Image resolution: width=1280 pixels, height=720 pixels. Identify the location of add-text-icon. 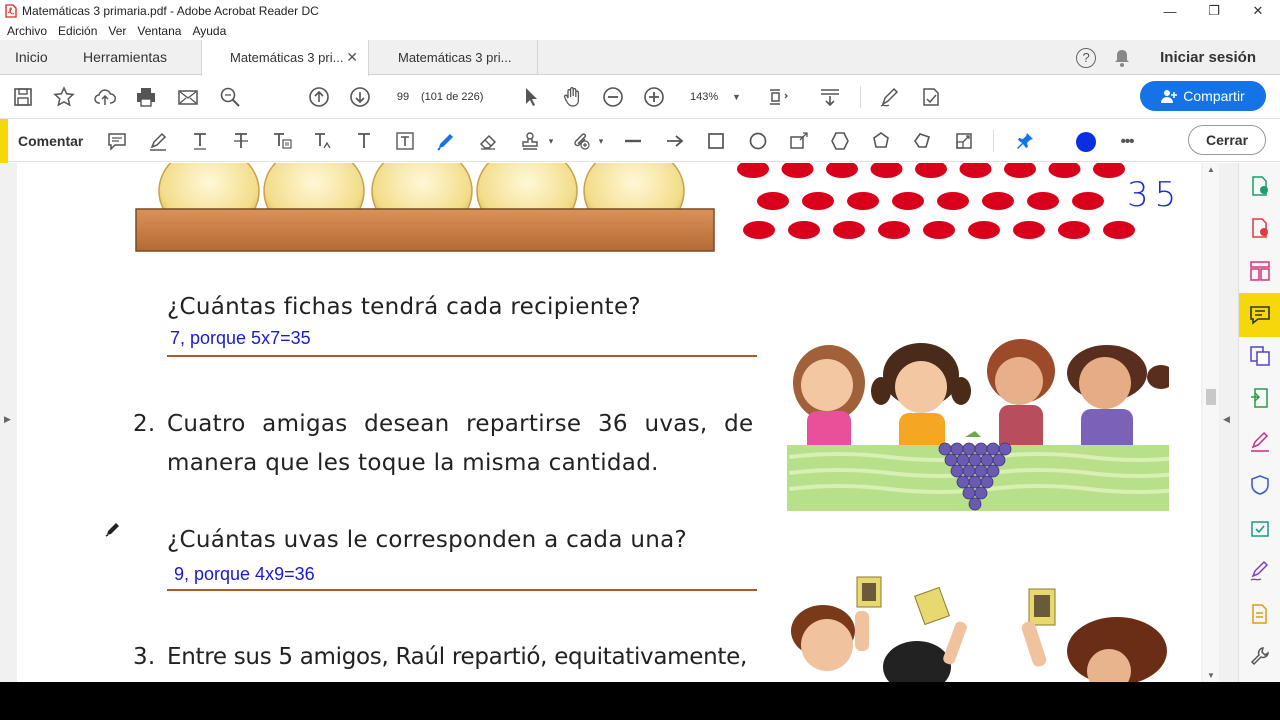
(364, 141).